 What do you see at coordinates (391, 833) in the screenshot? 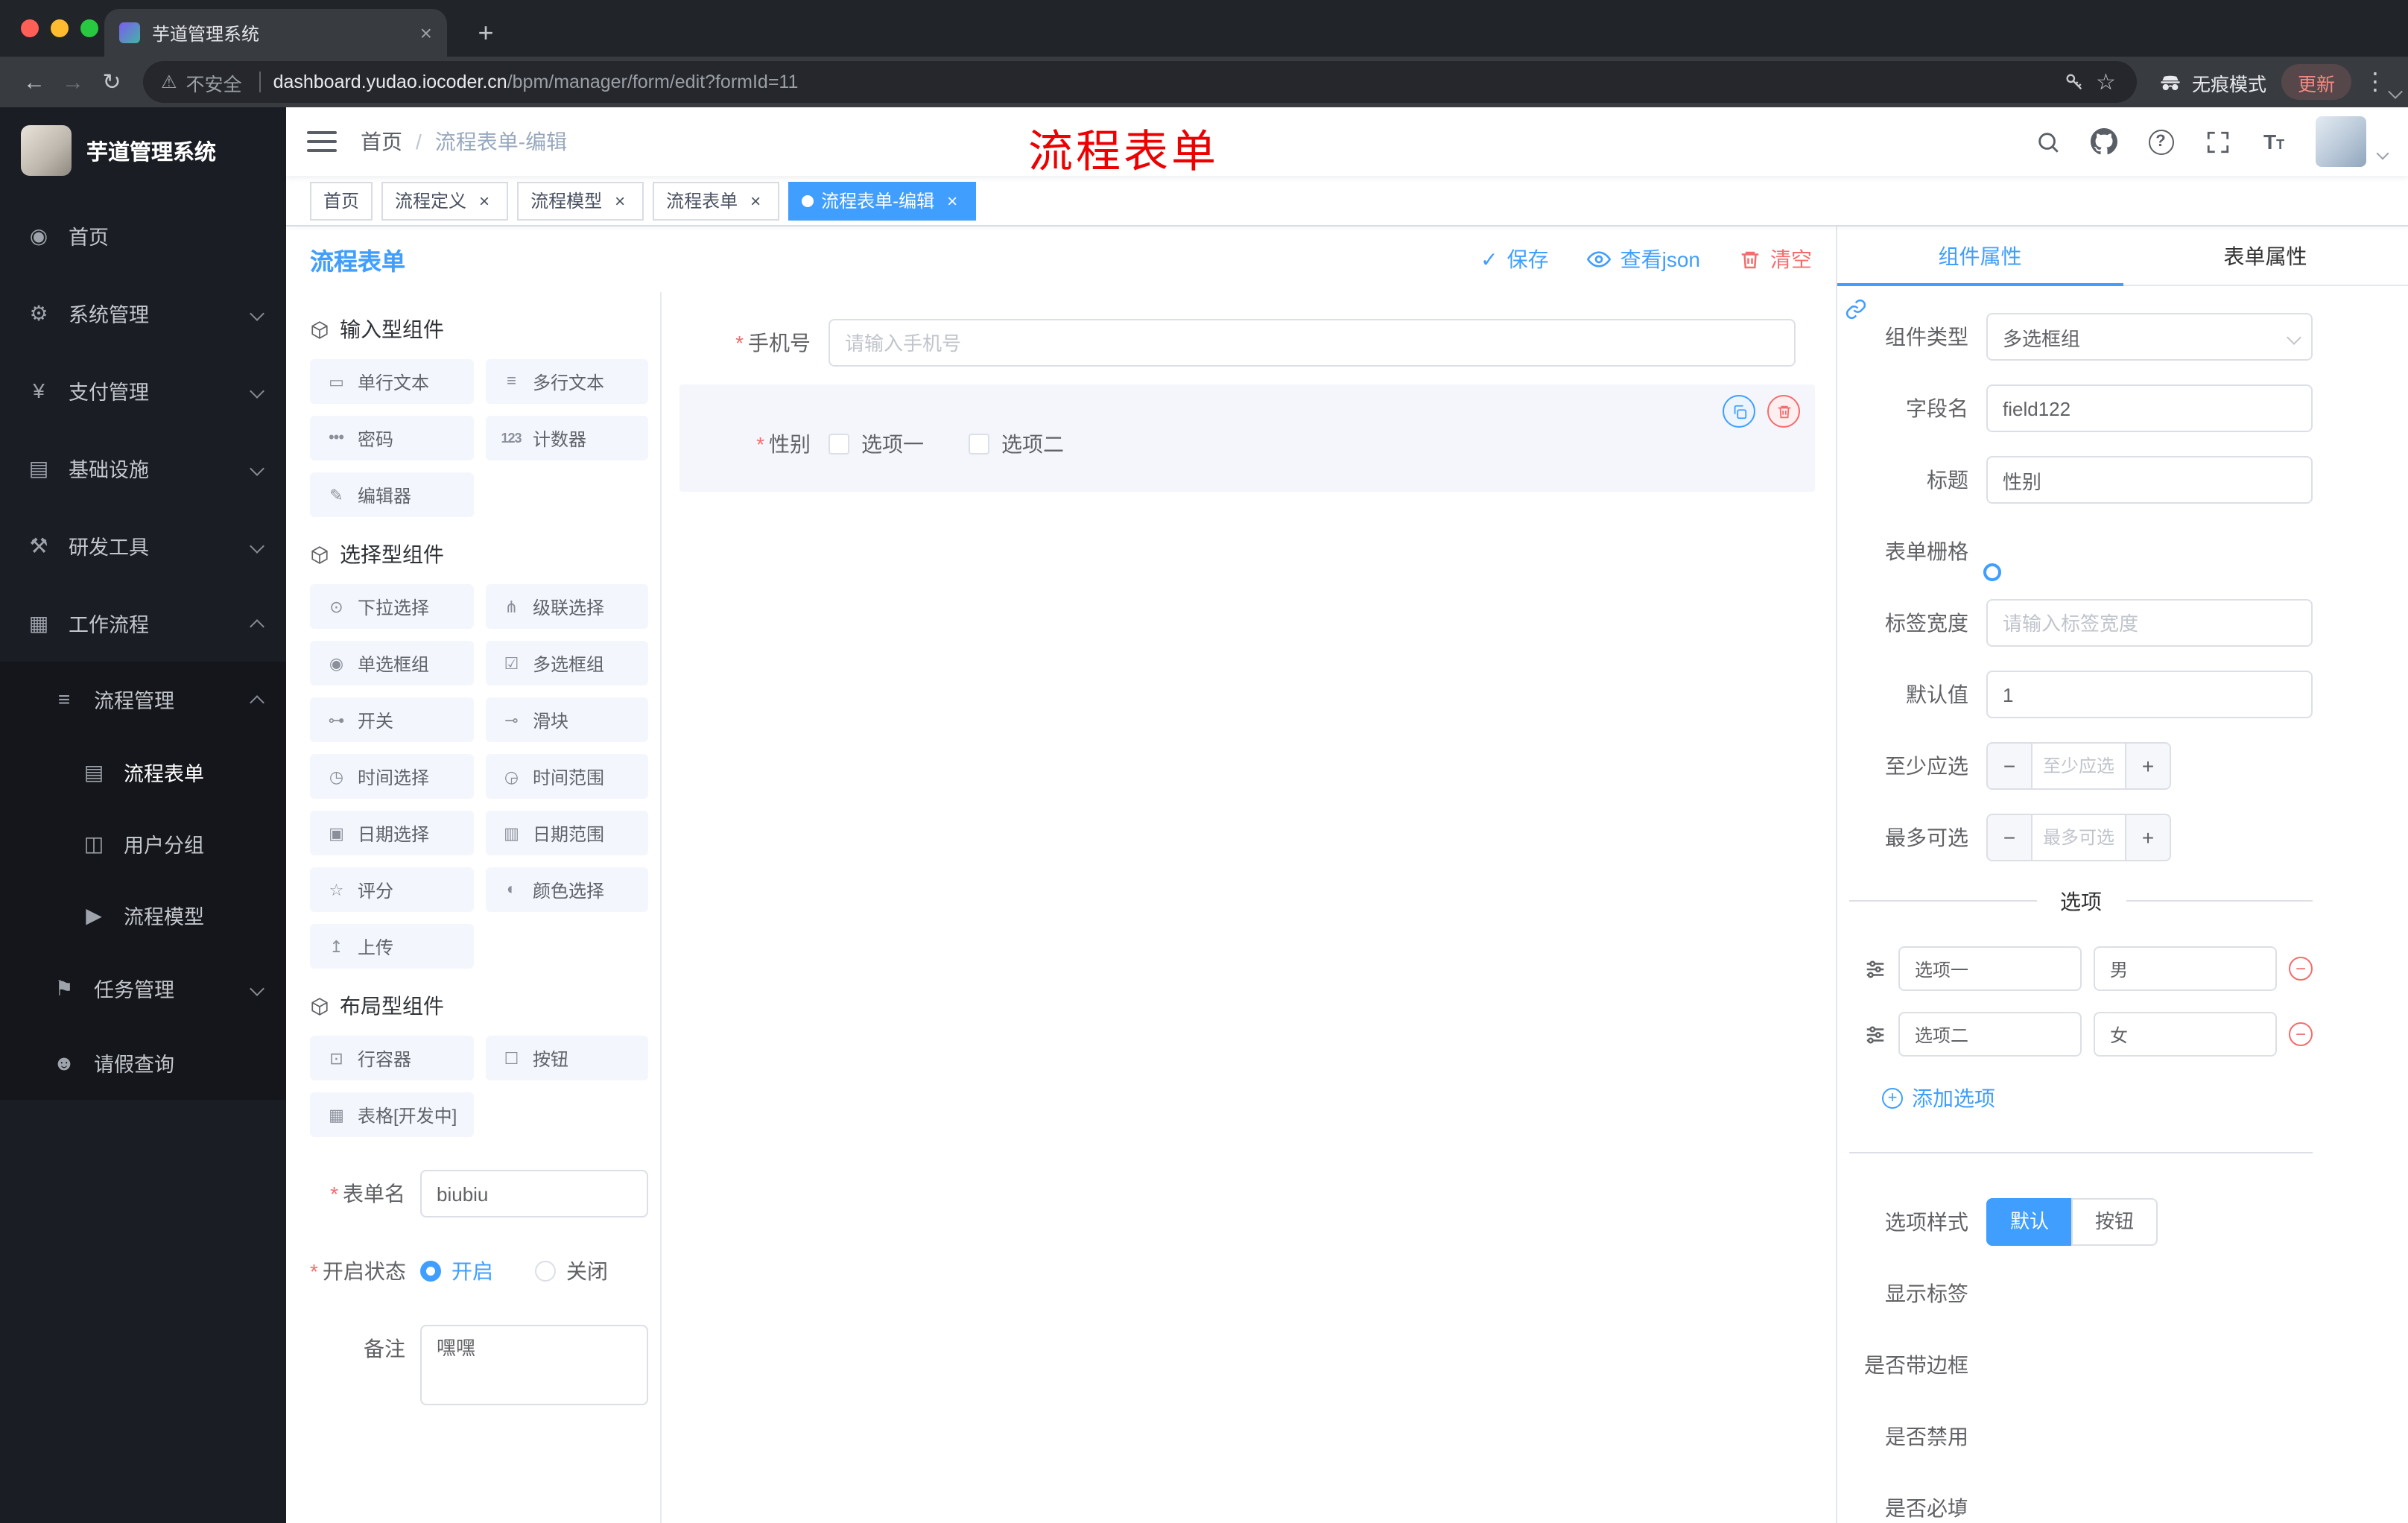
I see `palette-item-date-picker: ▣ 日期选择` at bounding box center [391, 833].